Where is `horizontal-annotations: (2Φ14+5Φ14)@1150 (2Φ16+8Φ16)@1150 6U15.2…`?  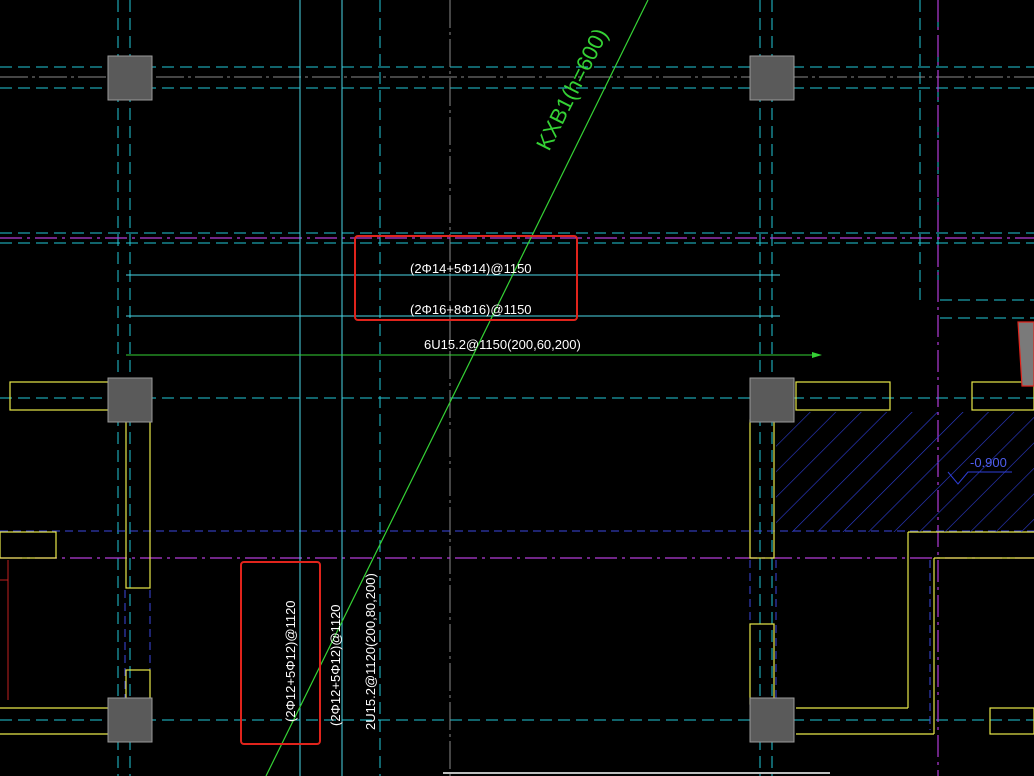
horizontal-annotations: (2Φ14+5Φ14)@1150 (2Φ16+8Φ16)@1150 6U15.2… is located at coordinates (474, 309).